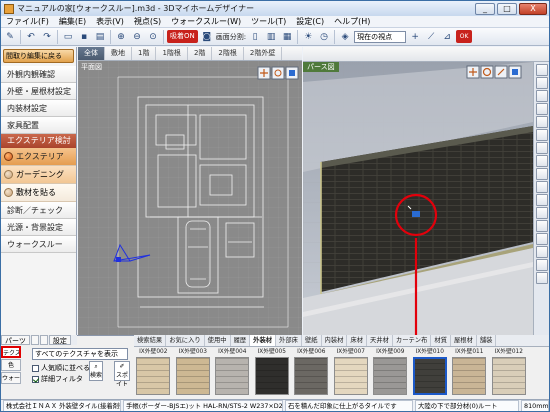 The image size is (550, 412). Describe the element at coordinates (541, 96) in the screenshot. I see `view-left-icon` at that location.